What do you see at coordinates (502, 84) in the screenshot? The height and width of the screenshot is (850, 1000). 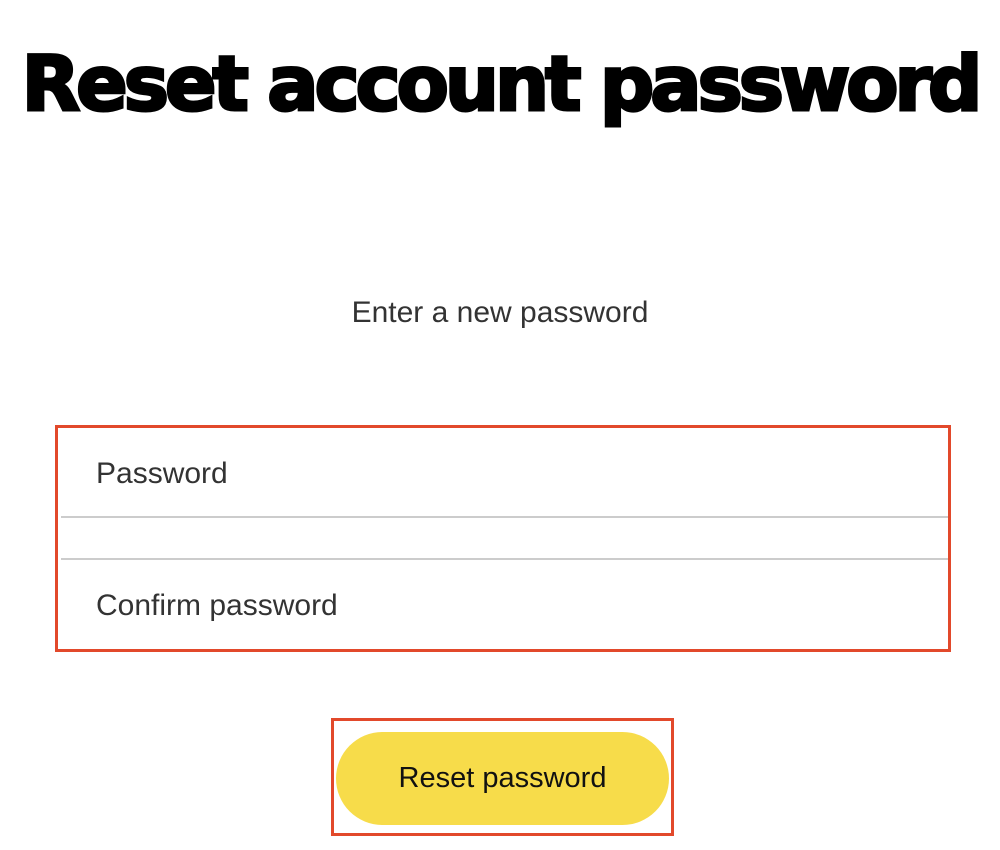 I see `page-title: Reset account password` at bounding box center [502, 84].